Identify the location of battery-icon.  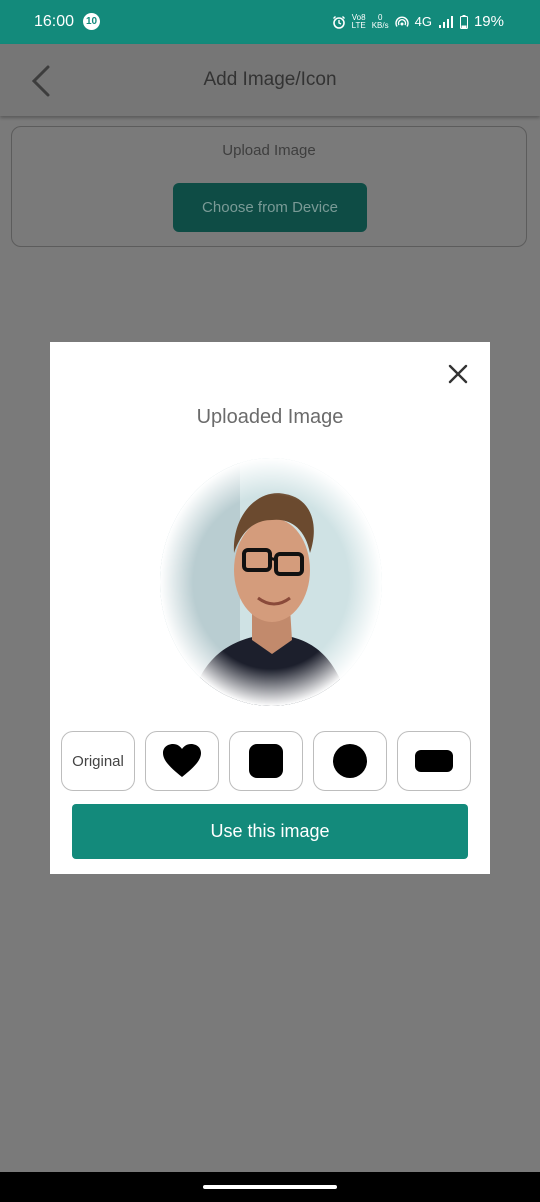
(463, 21).